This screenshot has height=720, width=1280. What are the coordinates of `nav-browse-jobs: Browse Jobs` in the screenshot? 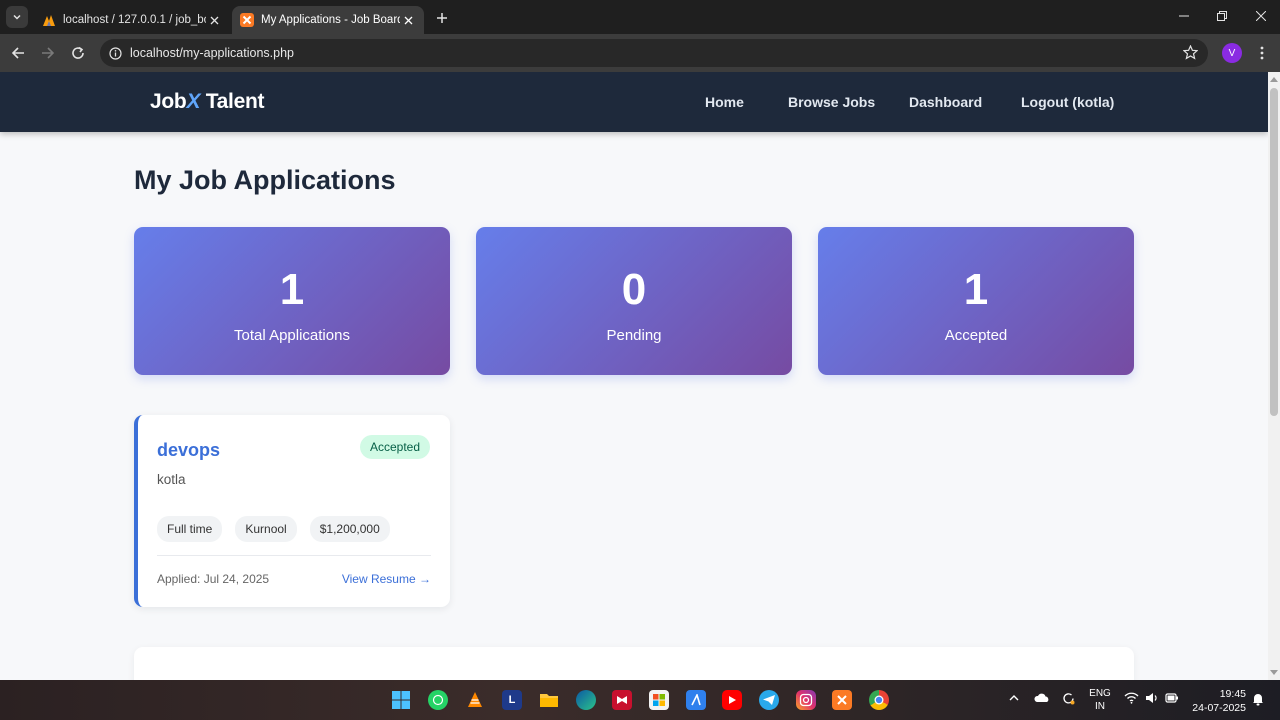 It's located at (831, 102).